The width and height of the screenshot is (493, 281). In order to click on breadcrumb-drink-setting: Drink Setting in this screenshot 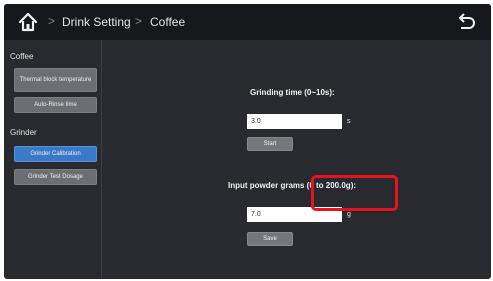, I will do `click(96, 22)`.